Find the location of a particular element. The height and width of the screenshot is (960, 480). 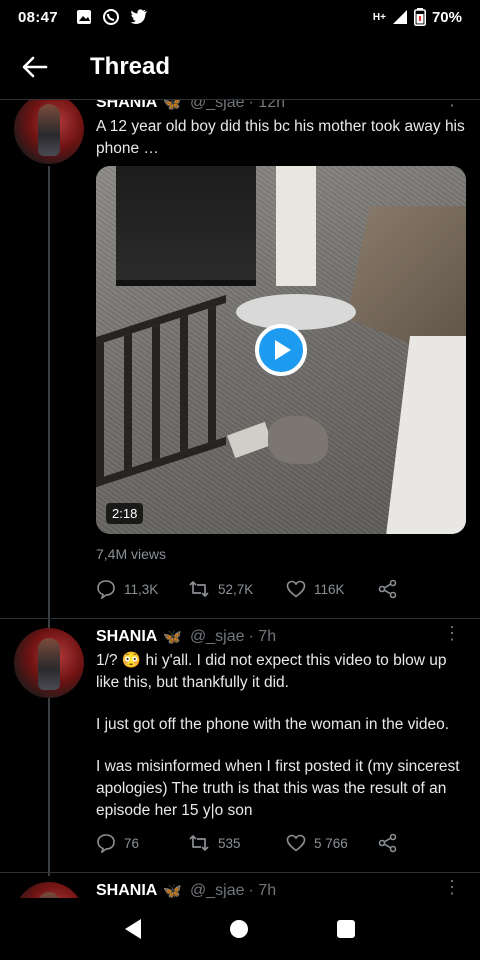

retweet-count: 535 is located at coordinates (229, 843).